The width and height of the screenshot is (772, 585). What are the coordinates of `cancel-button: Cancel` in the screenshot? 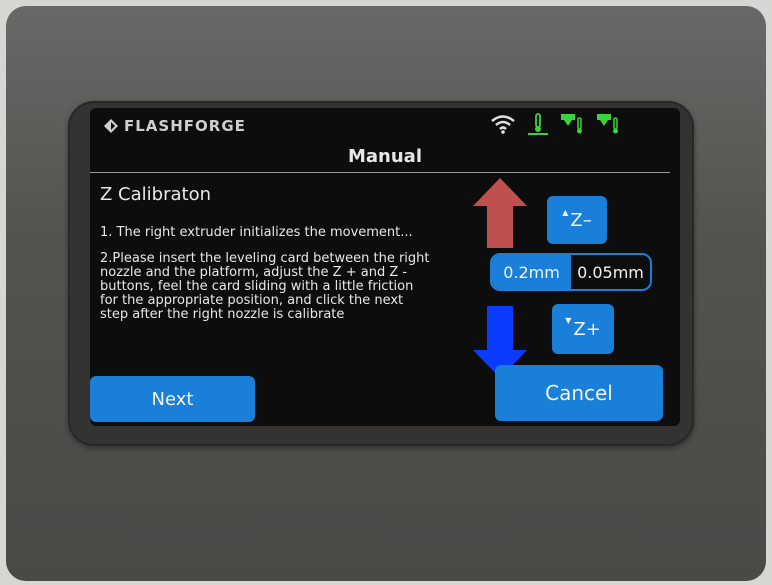 It's located at (579, 393).